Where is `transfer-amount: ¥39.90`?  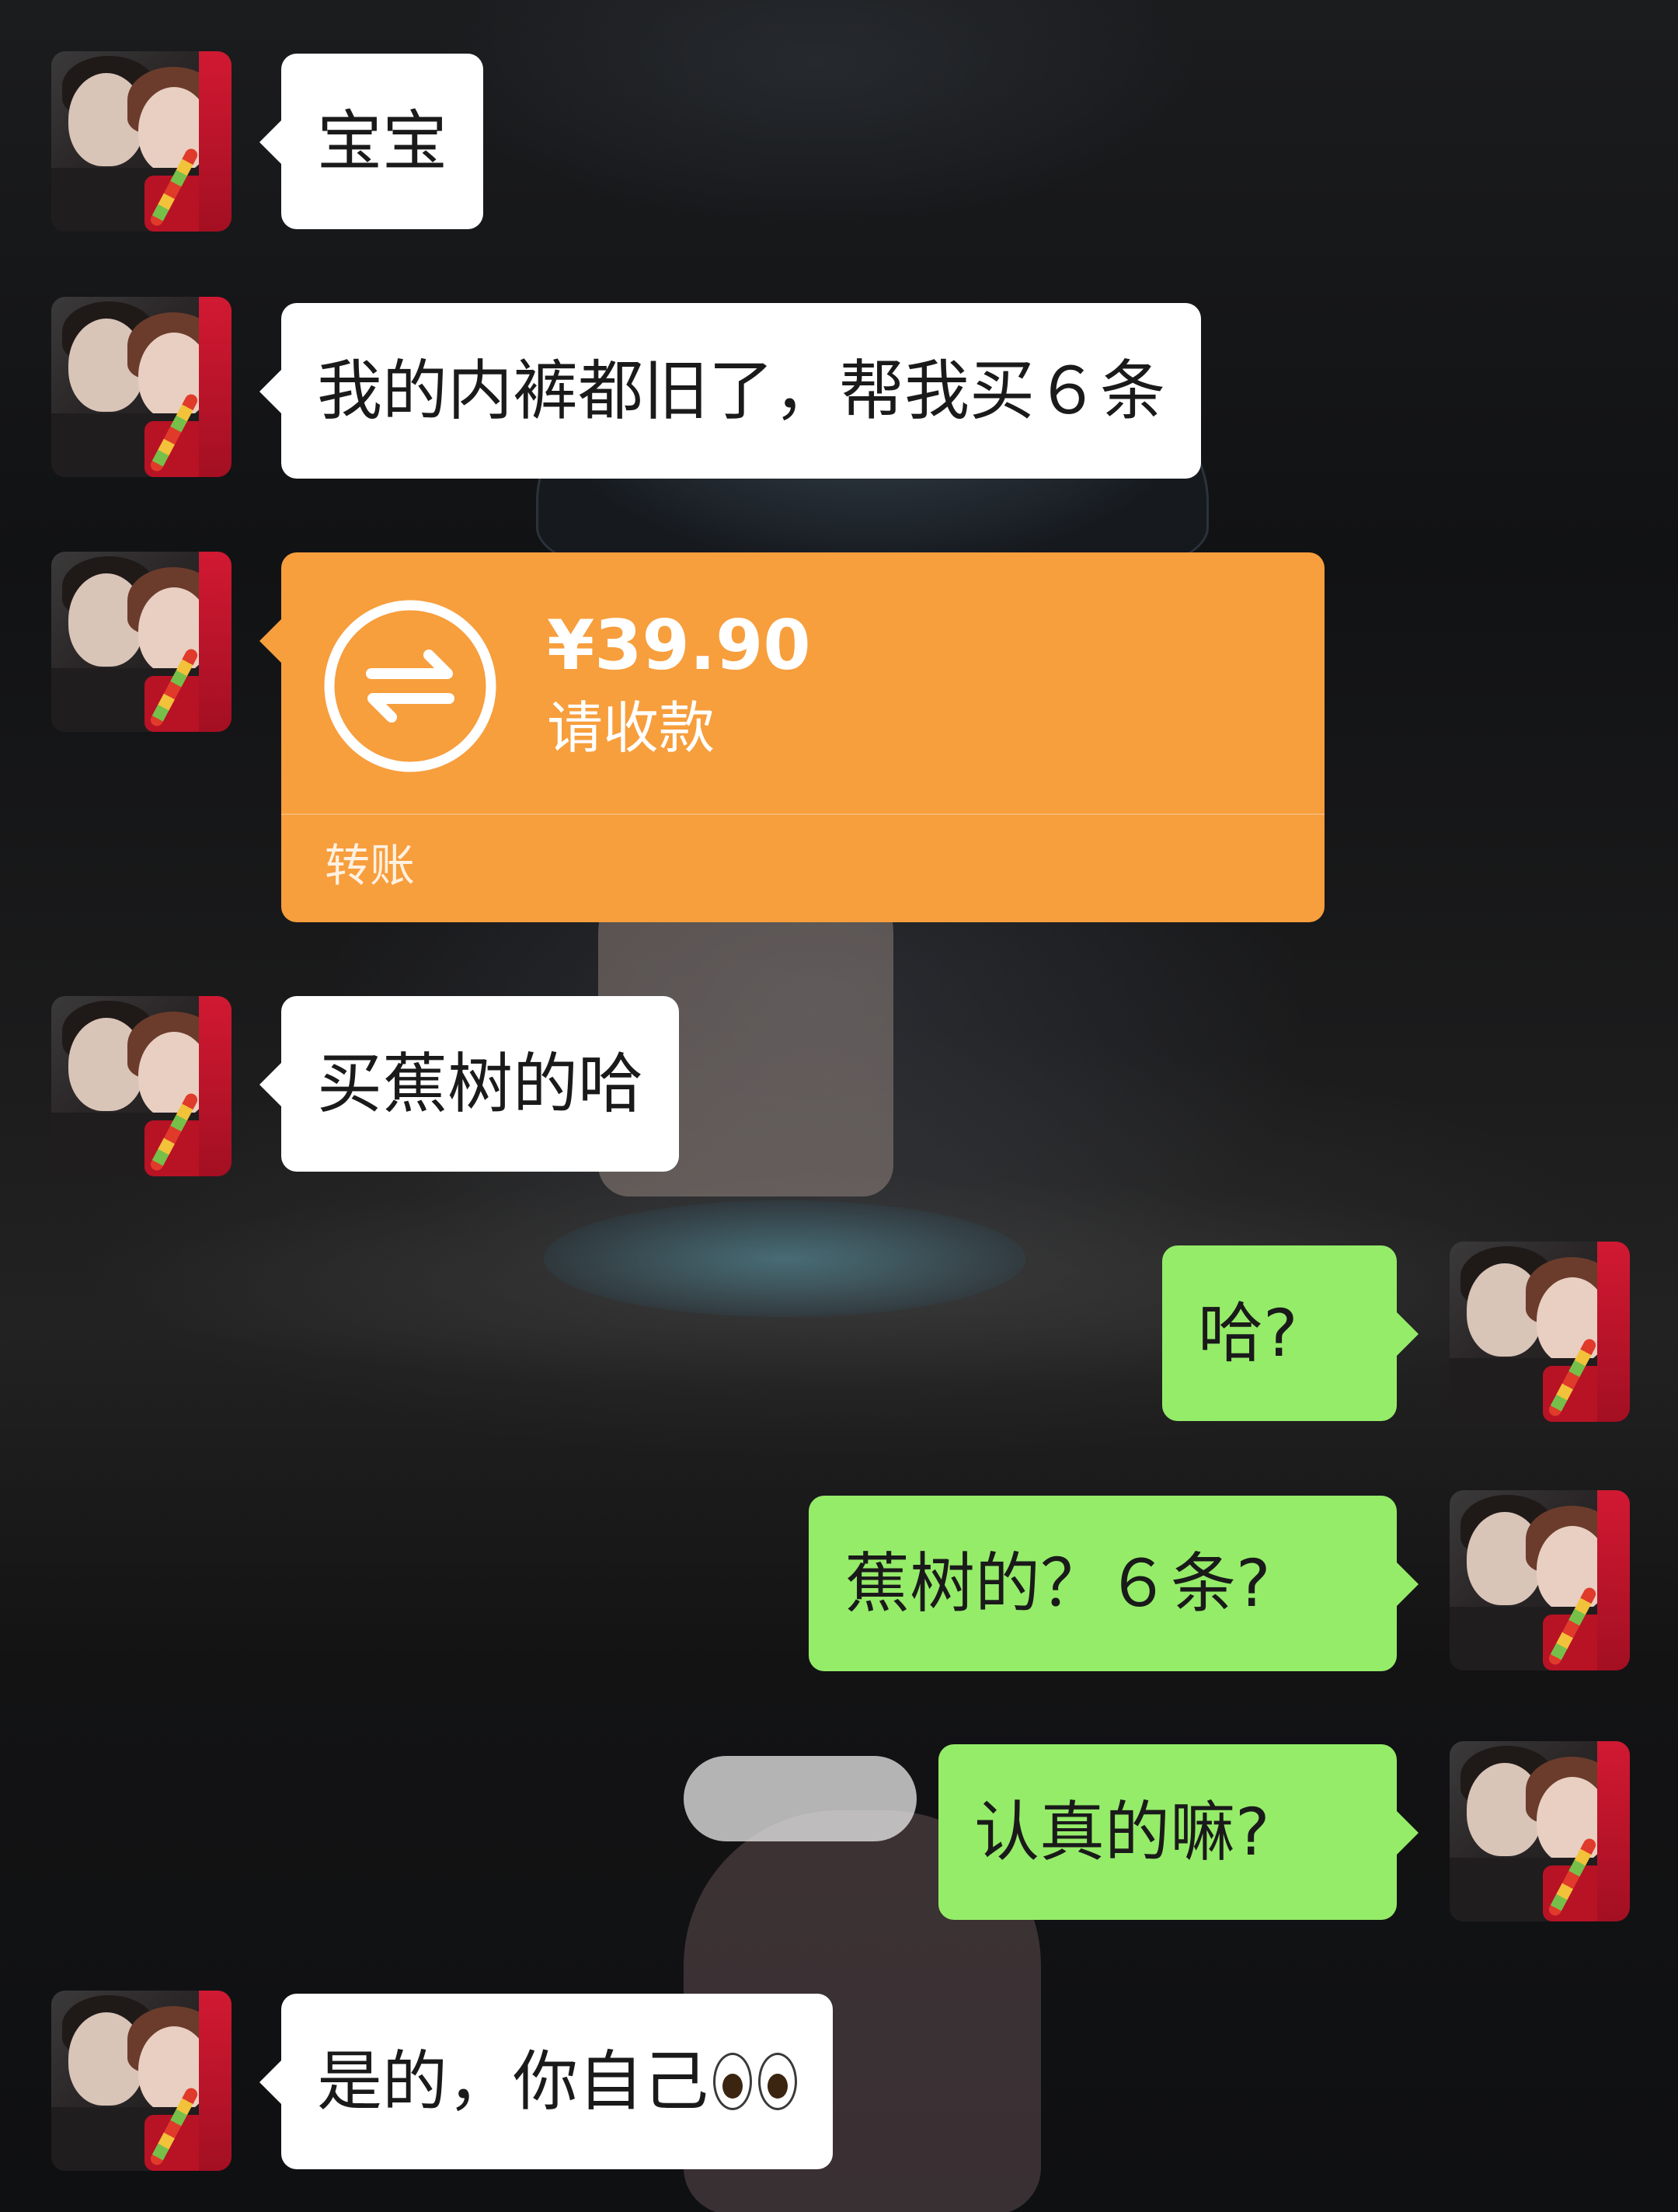
transfer-amount: ¥39.90 is located at coordinates (679, 645).